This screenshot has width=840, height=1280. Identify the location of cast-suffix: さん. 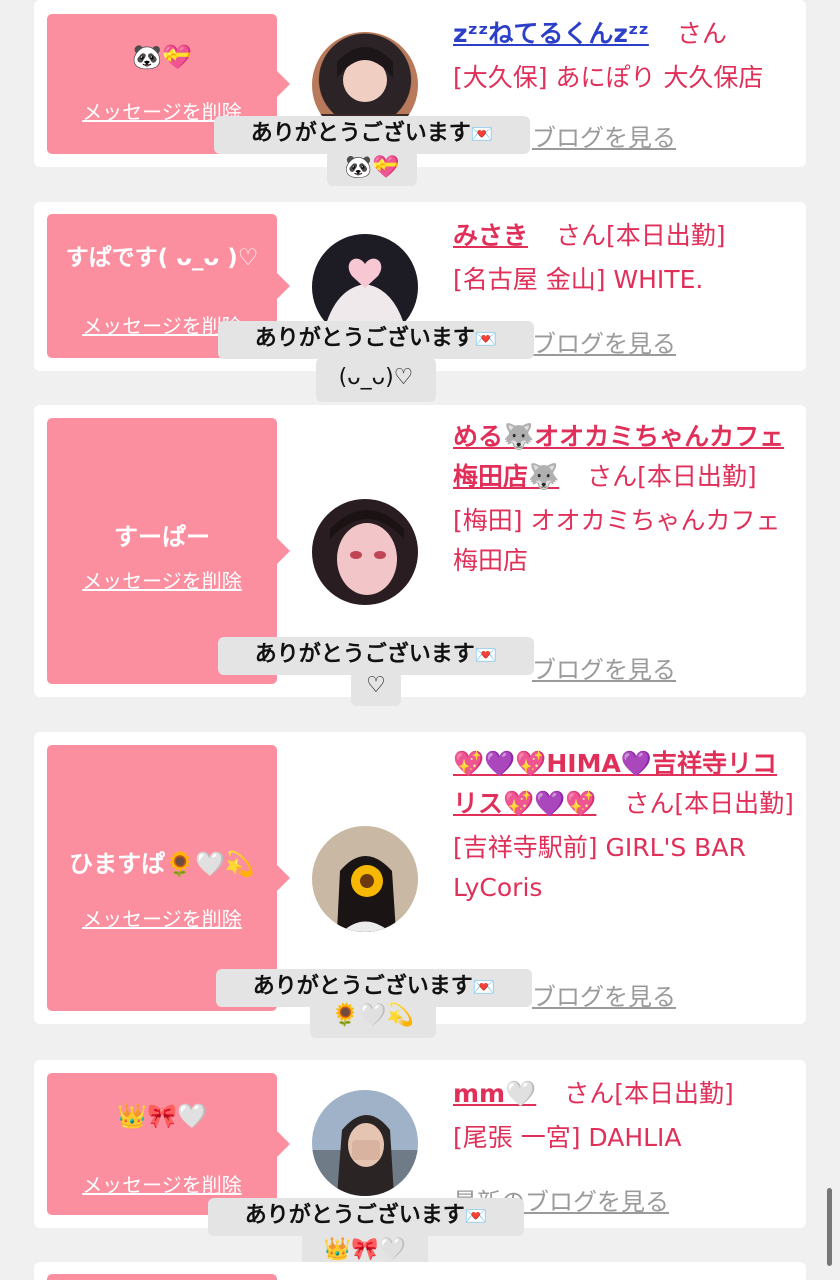
(701, 33).